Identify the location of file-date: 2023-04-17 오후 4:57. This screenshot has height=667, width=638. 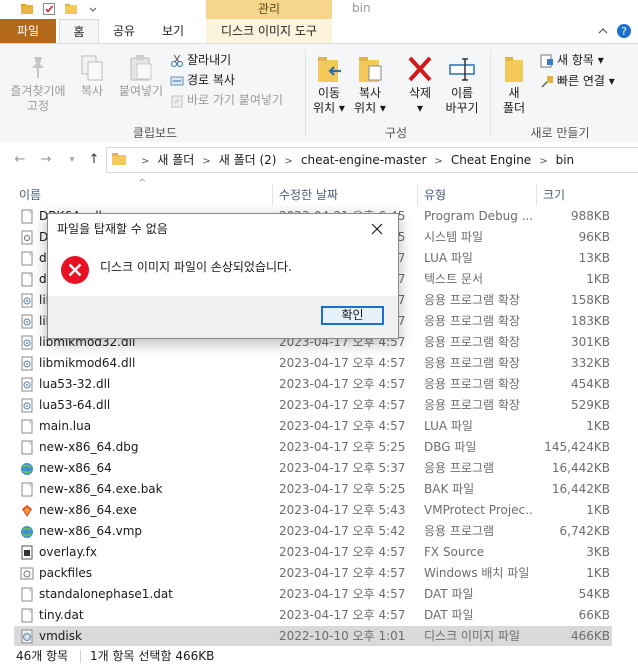
(342, 552).